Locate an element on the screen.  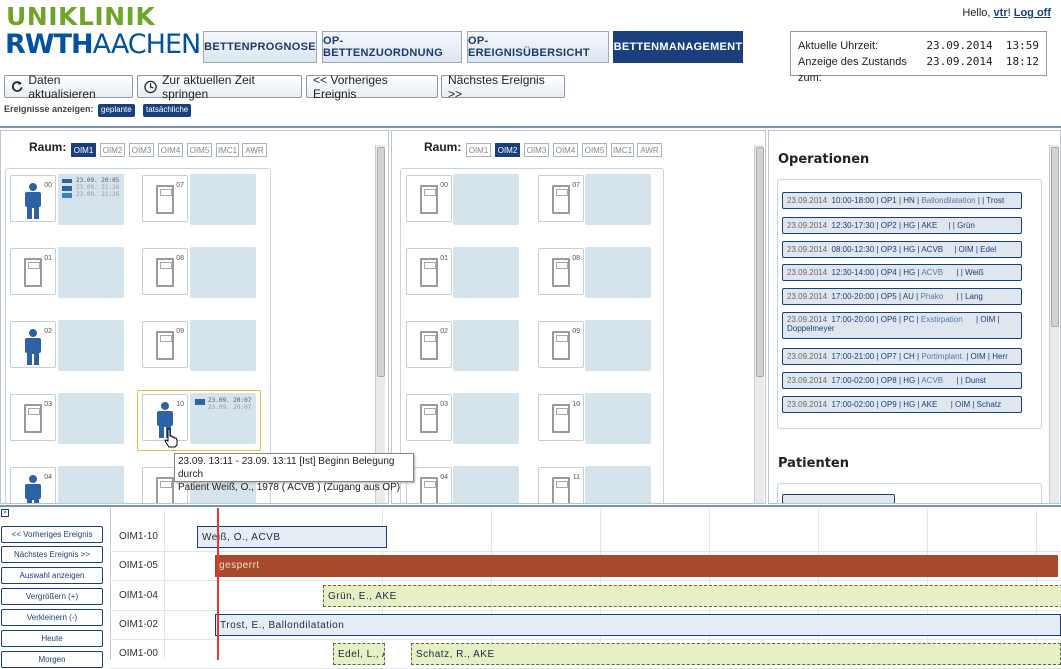
timeline-next-event-button: Nächstes Ereignis >> is located at coordinates (52, 554).